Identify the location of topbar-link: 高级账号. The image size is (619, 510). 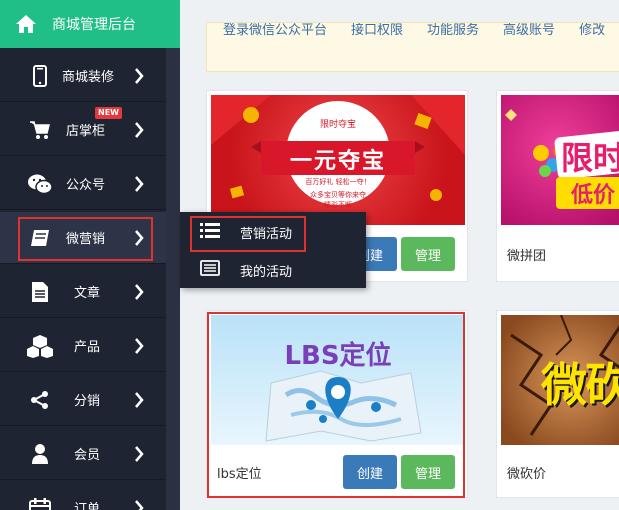
(529, 30).